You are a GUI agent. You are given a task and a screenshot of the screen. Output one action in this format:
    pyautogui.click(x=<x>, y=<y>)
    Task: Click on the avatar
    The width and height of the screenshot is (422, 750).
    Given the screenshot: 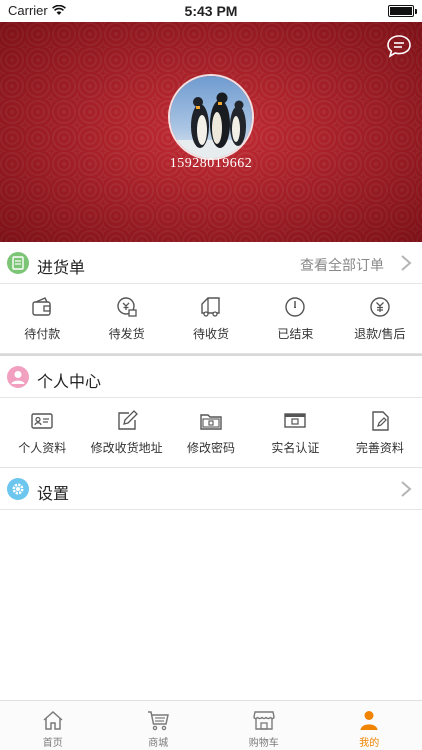 What is the action you would take?
    pyautogui.click(x=211, y=117)
    